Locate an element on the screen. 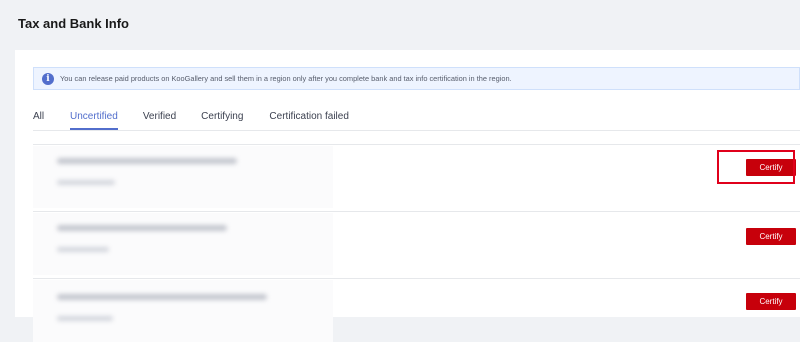  tab-certification-failed: Certification failed is located at coordinates (308, 119).